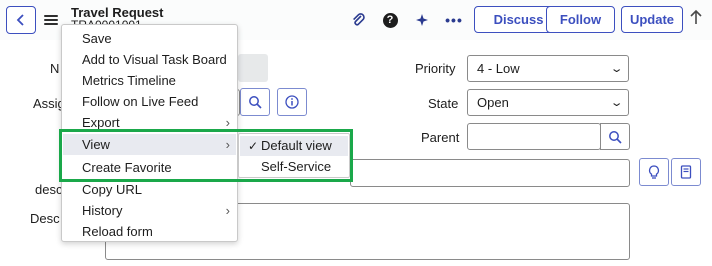 This screenshot has height=266, width=712. I want to click on parent-search-button, so click(615, 136).